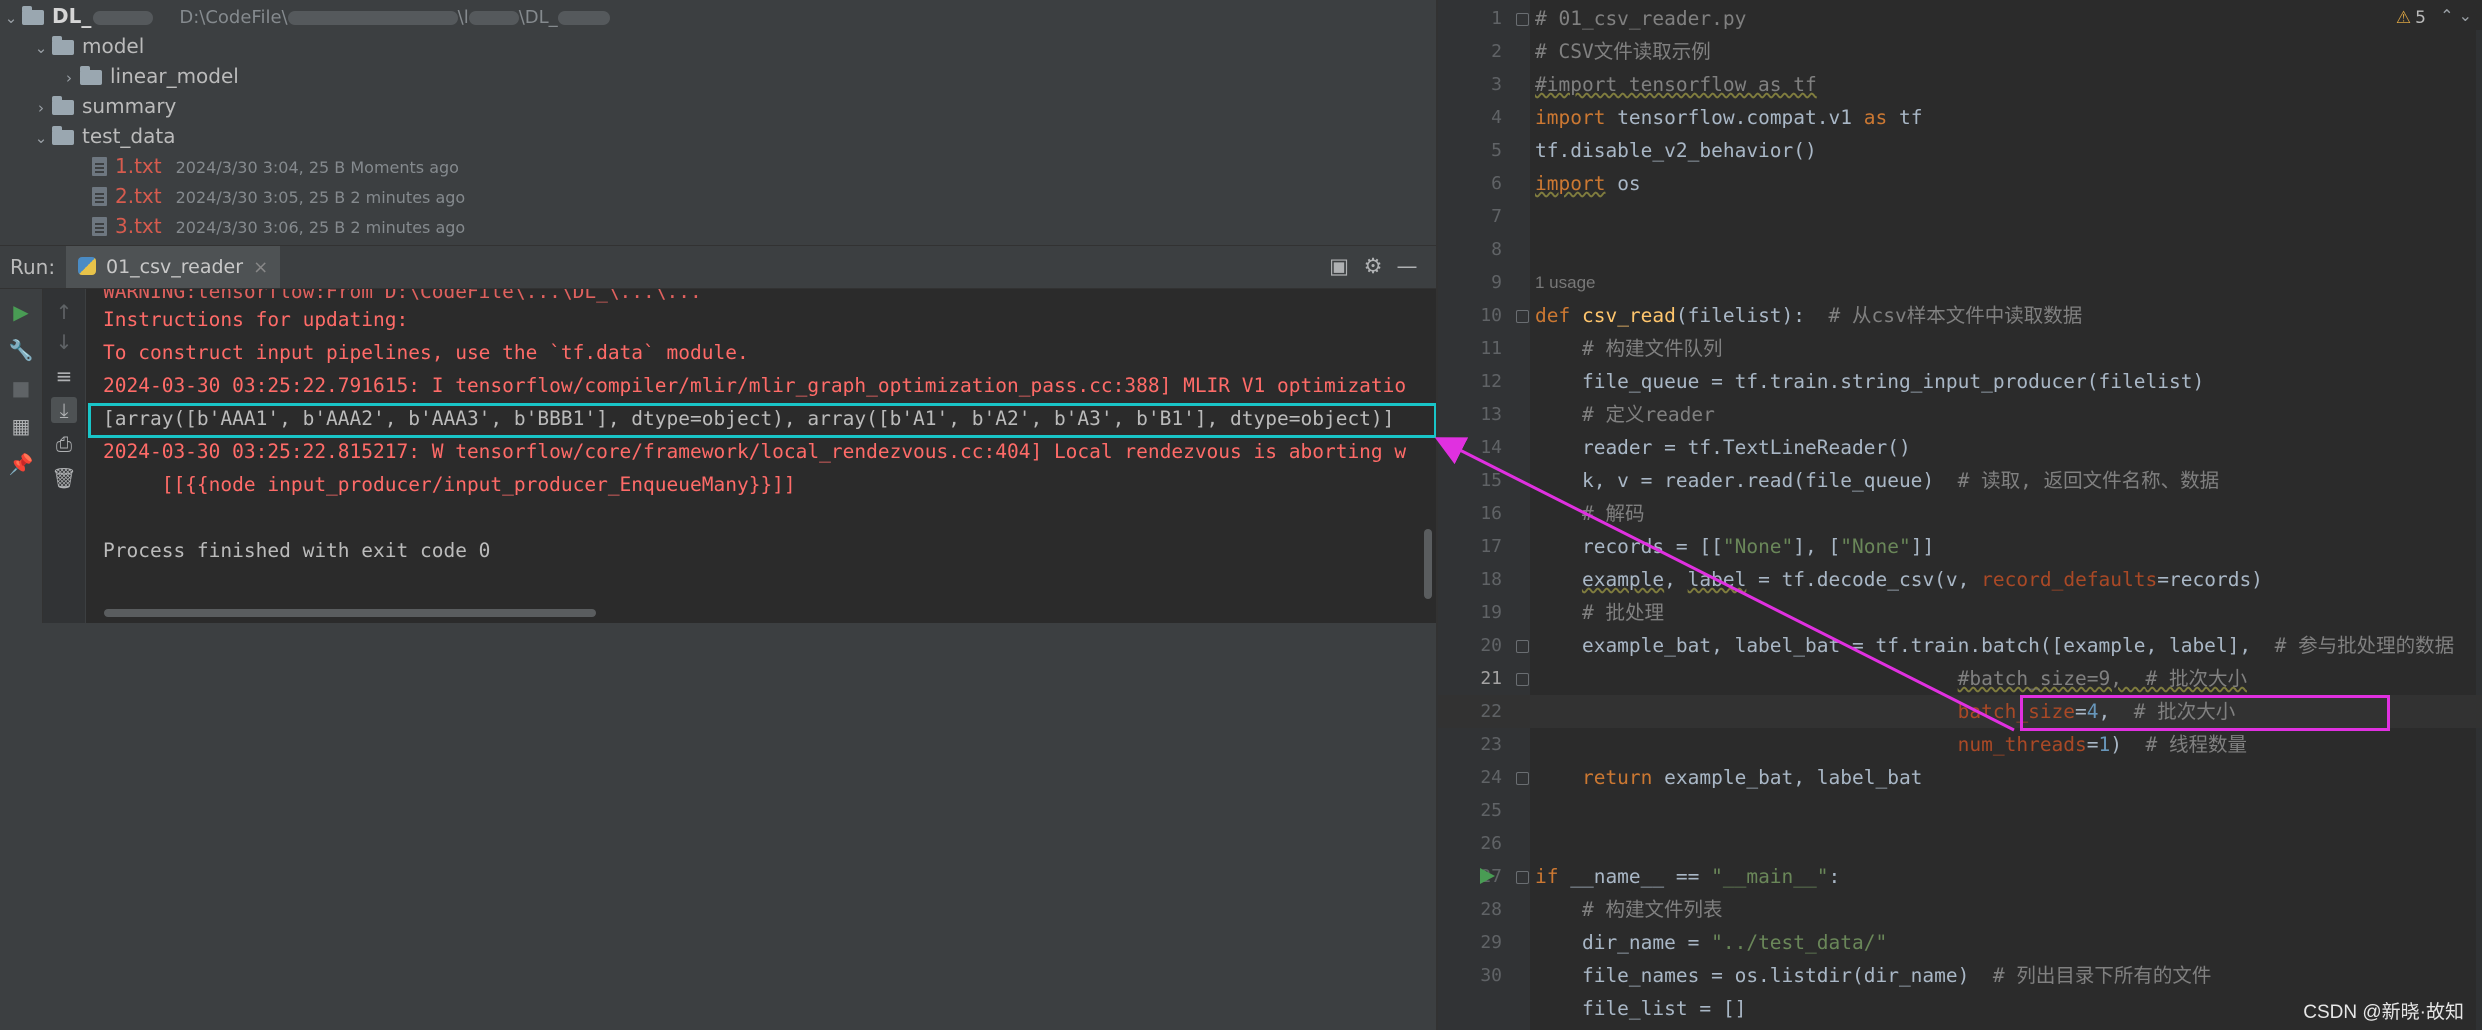  I want to click on minimize-icon: —, so click(1407, 266).